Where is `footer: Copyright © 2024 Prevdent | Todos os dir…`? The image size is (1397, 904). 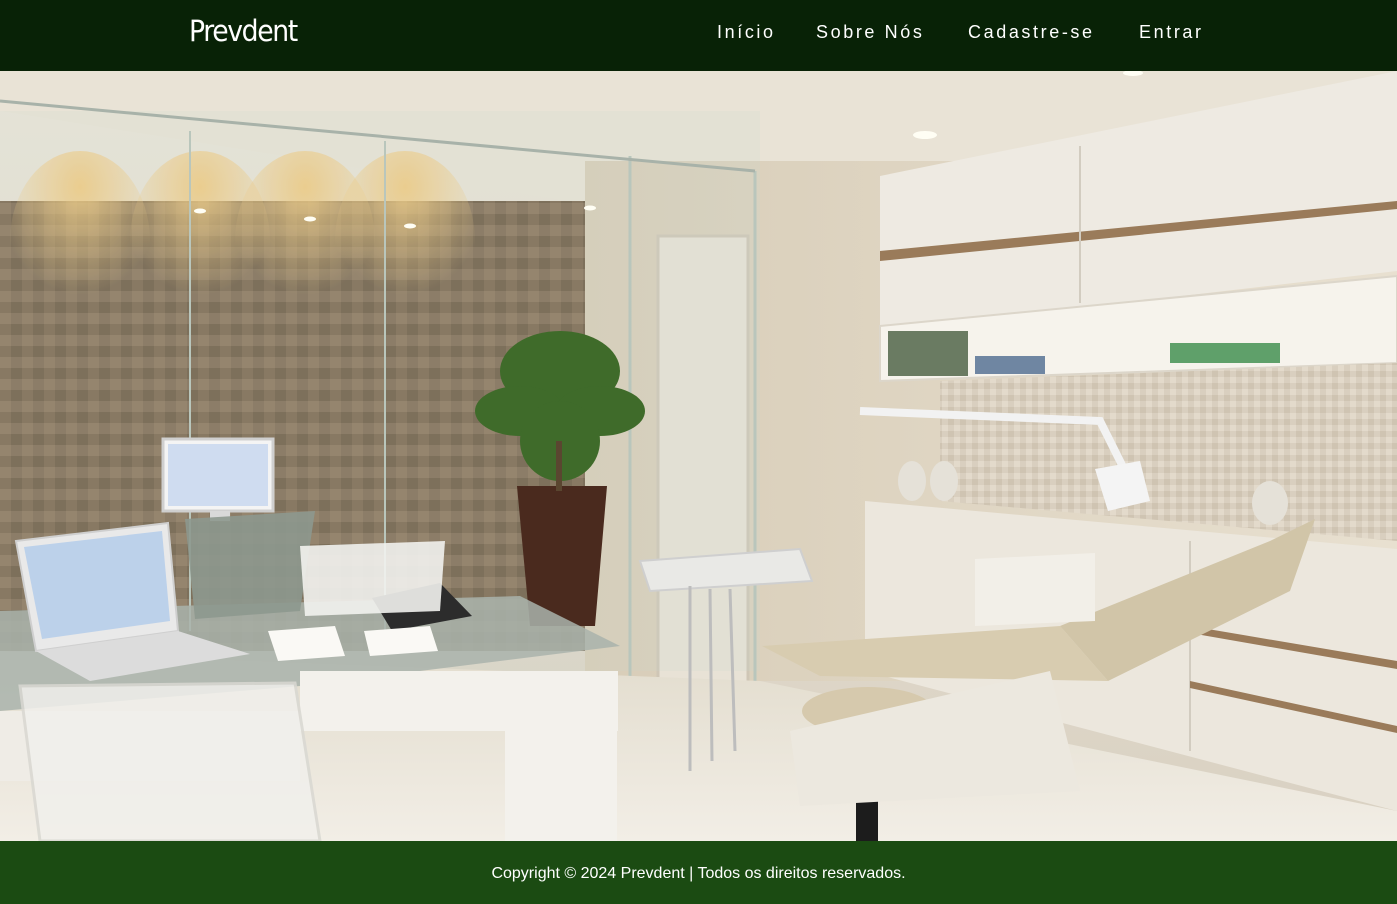
footer: Copyright © 2024 Prevdent | Todos os dir… is located at coordinates (698, 872).